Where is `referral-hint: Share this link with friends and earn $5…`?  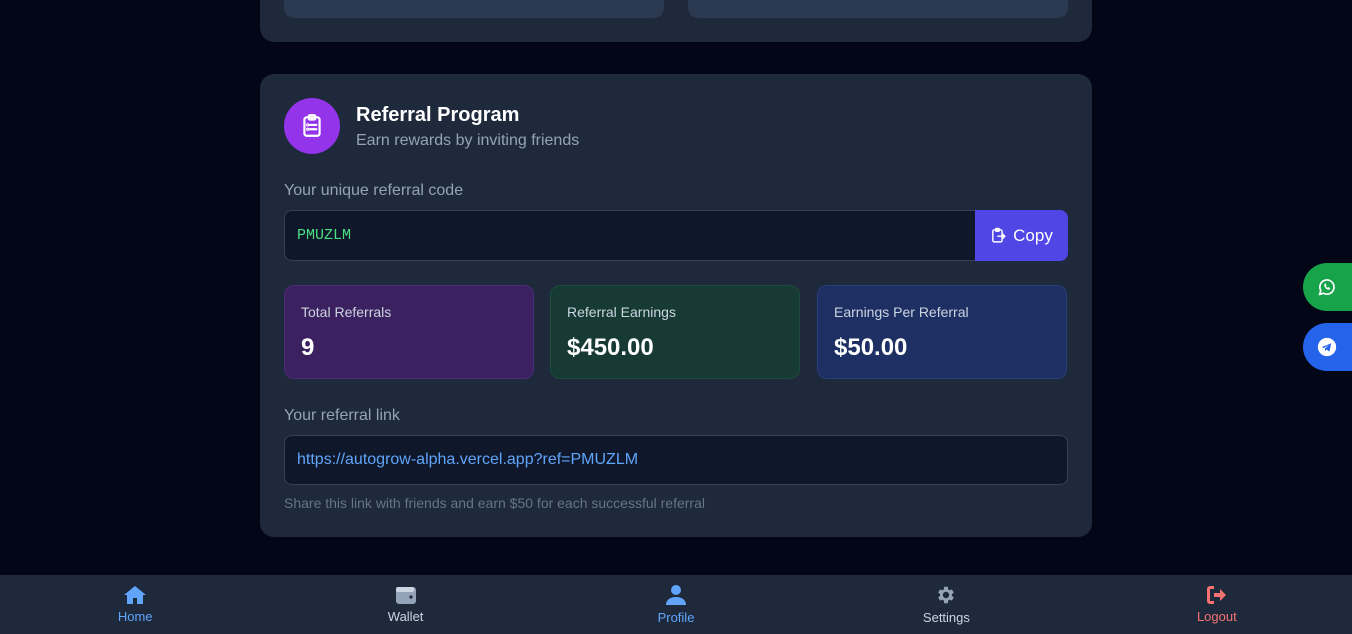 referral-hint: Share this link with friends and earn $5… is located at coordinates (494, 503).